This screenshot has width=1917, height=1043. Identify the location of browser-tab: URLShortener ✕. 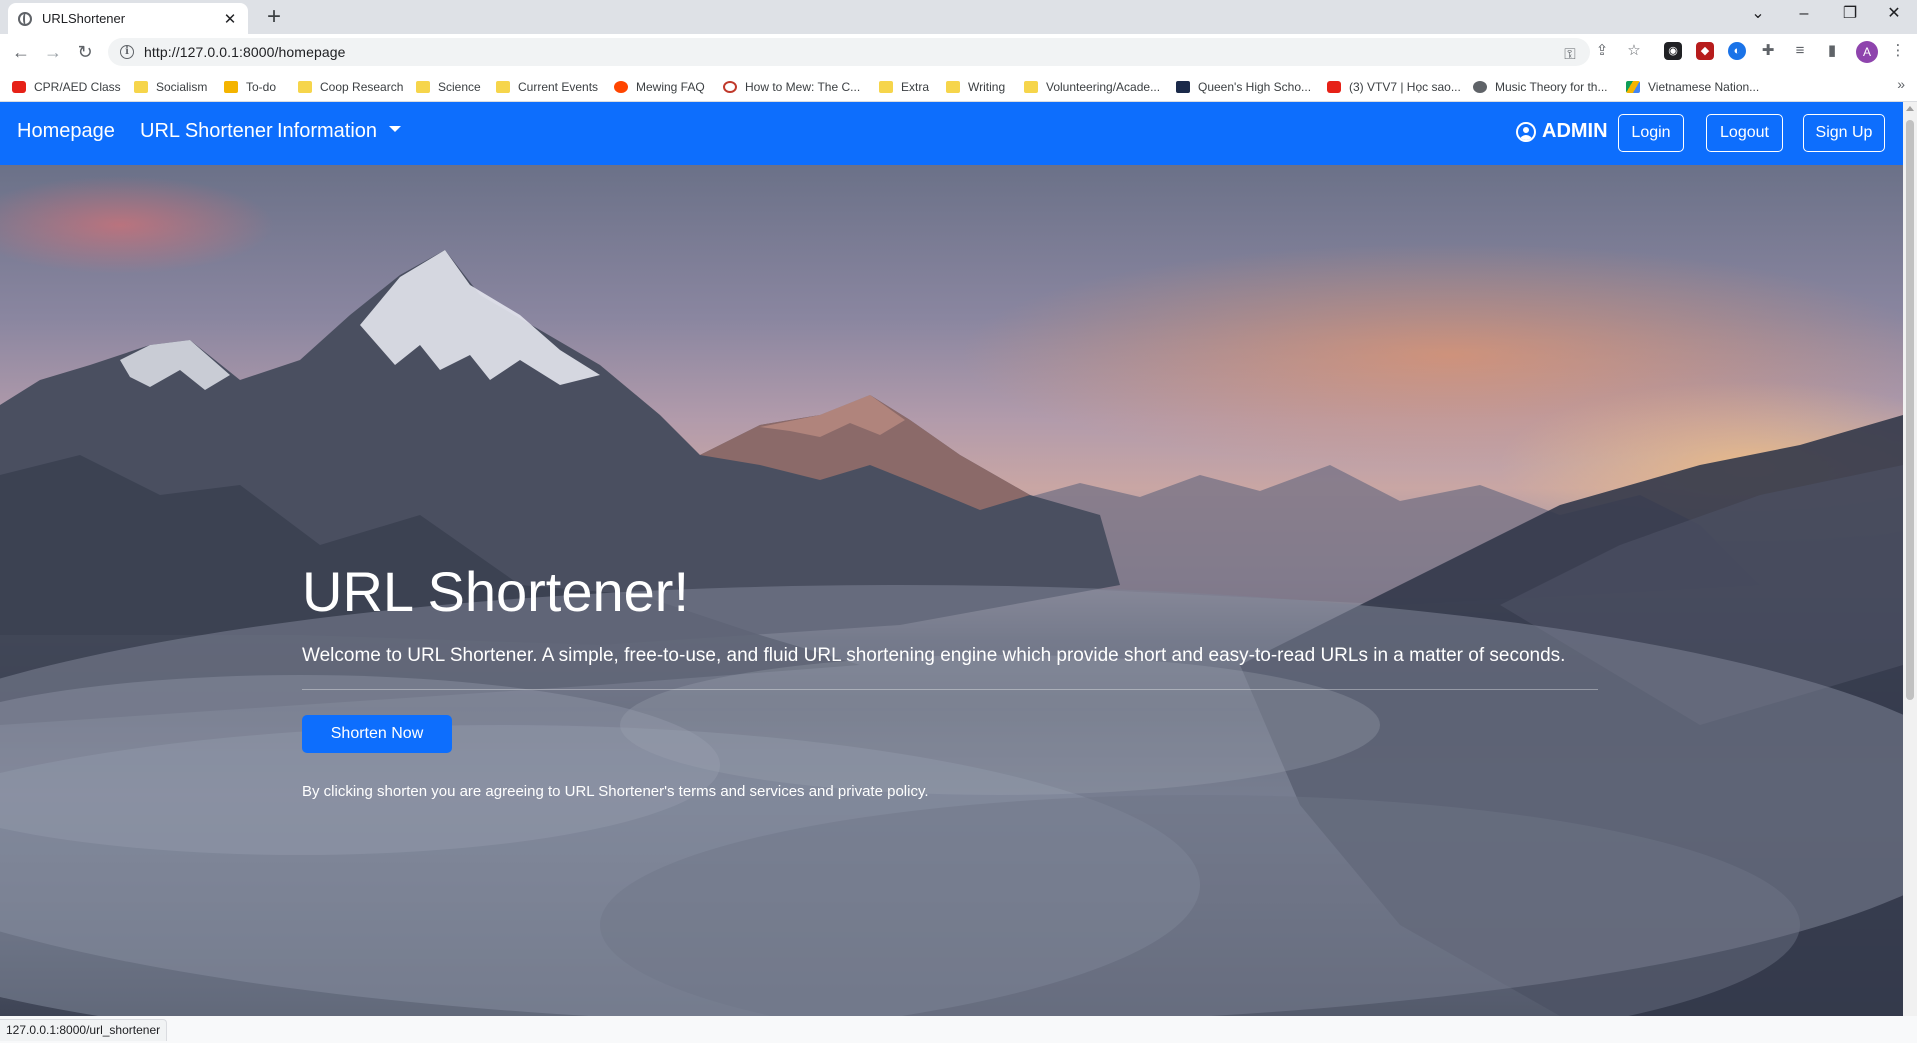
(128, 18).